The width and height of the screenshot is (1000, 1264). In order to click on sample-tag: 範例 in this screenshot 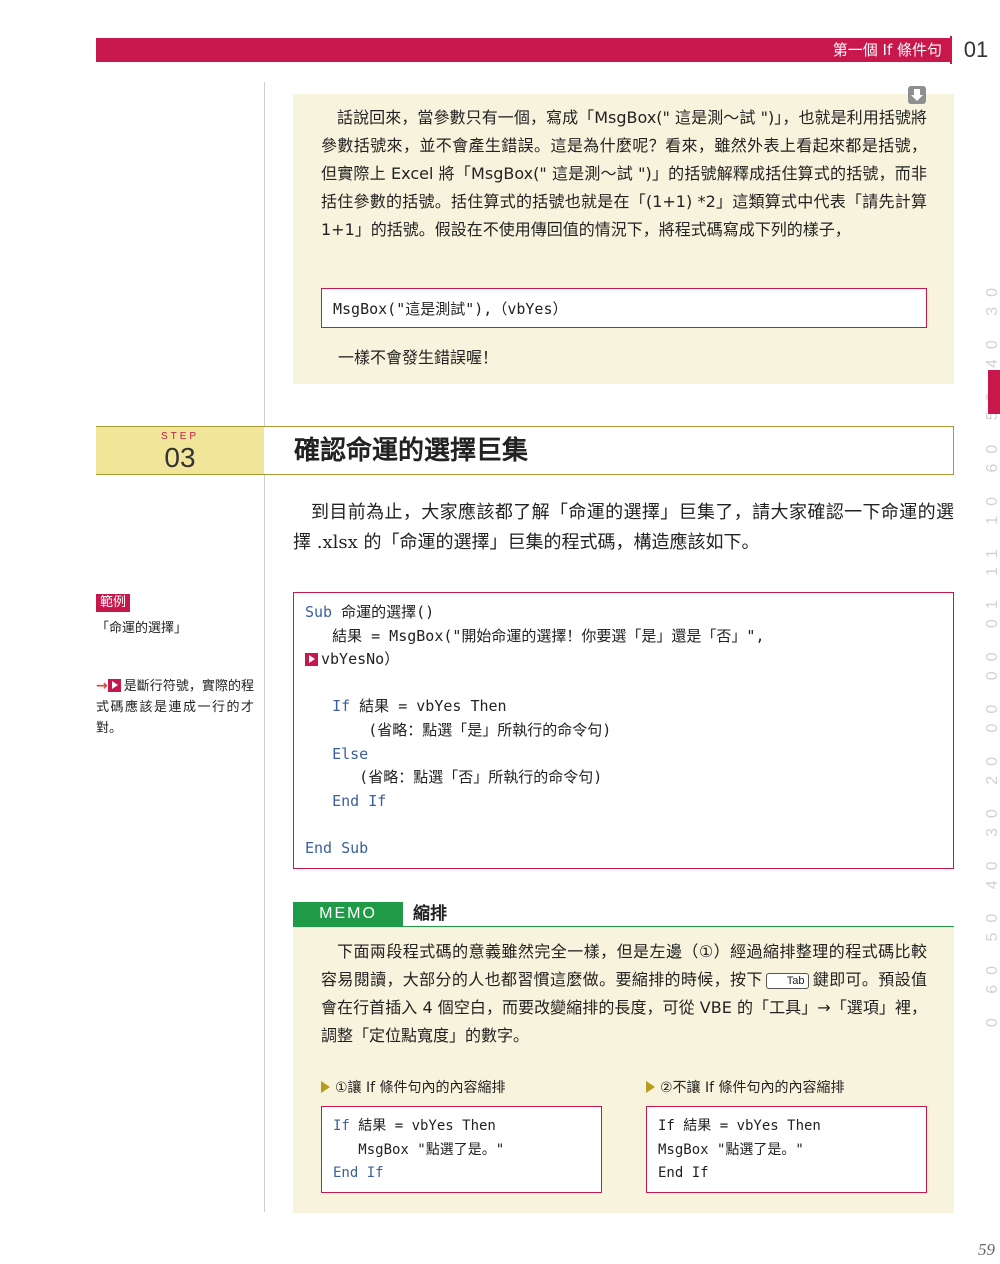, I will do `click(113, 603)`.